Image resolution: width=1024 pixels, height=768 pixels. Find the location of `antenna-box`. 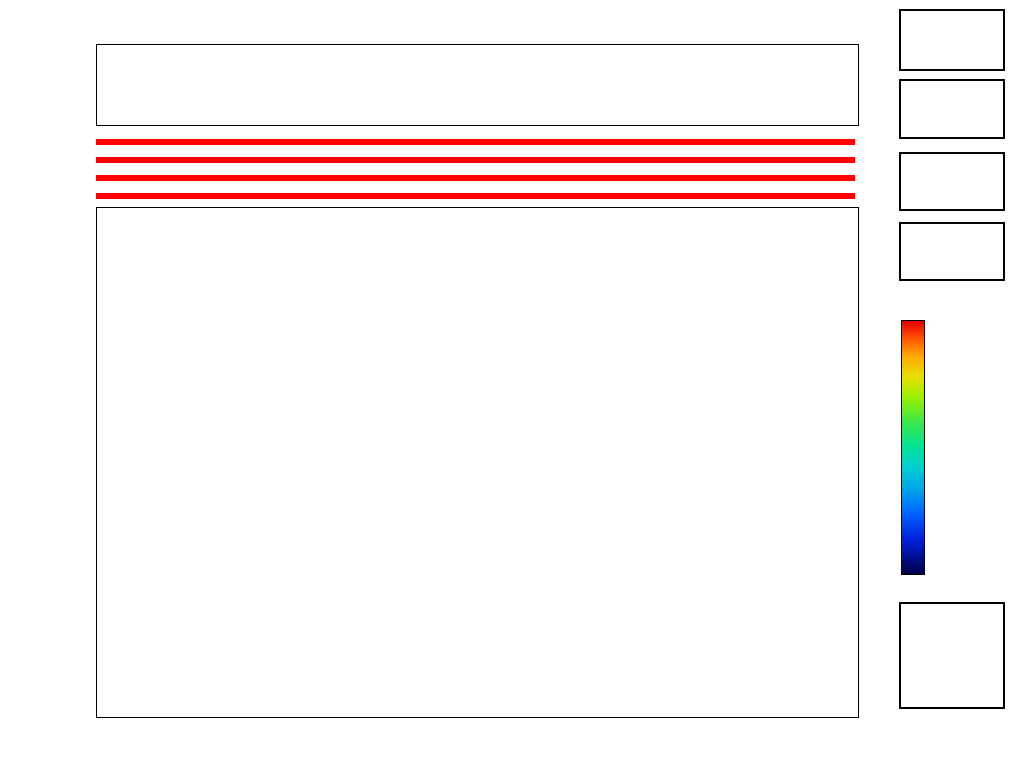

antenna-box is located at coordinates (952, 109).